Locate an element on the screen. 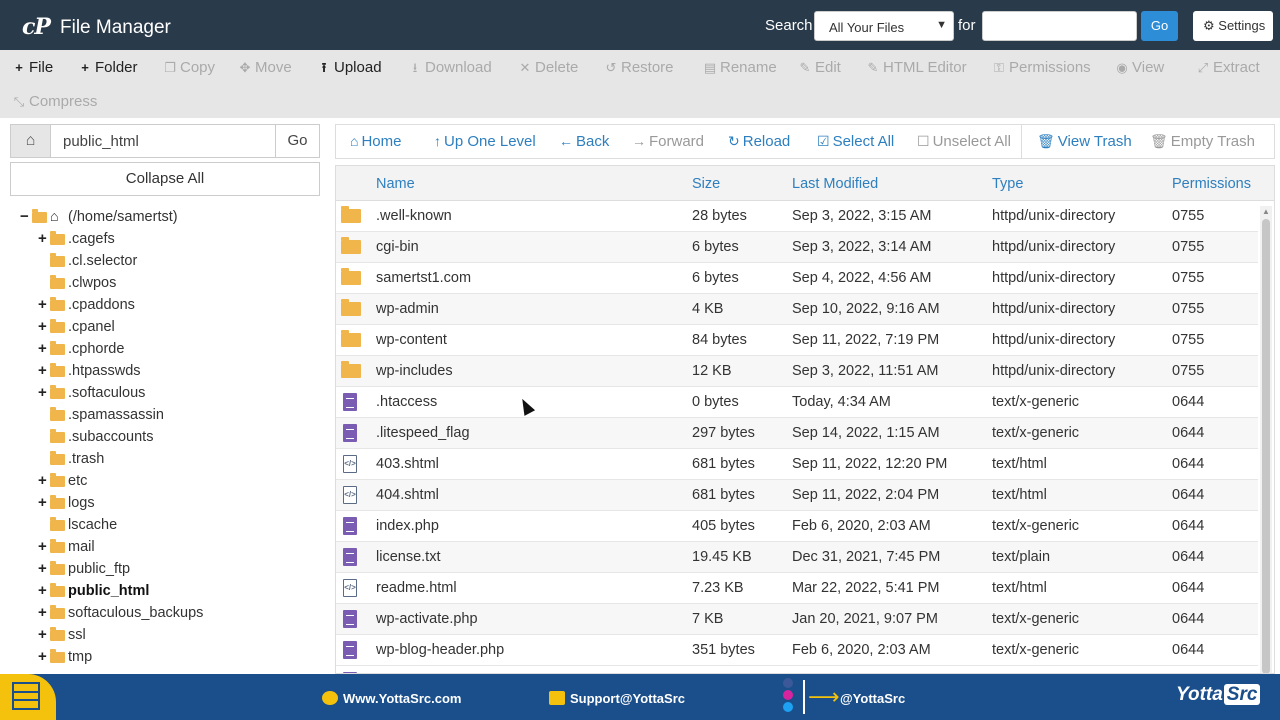  vertical-scrollbar: ▲ is located at coordinates (1266, 439).